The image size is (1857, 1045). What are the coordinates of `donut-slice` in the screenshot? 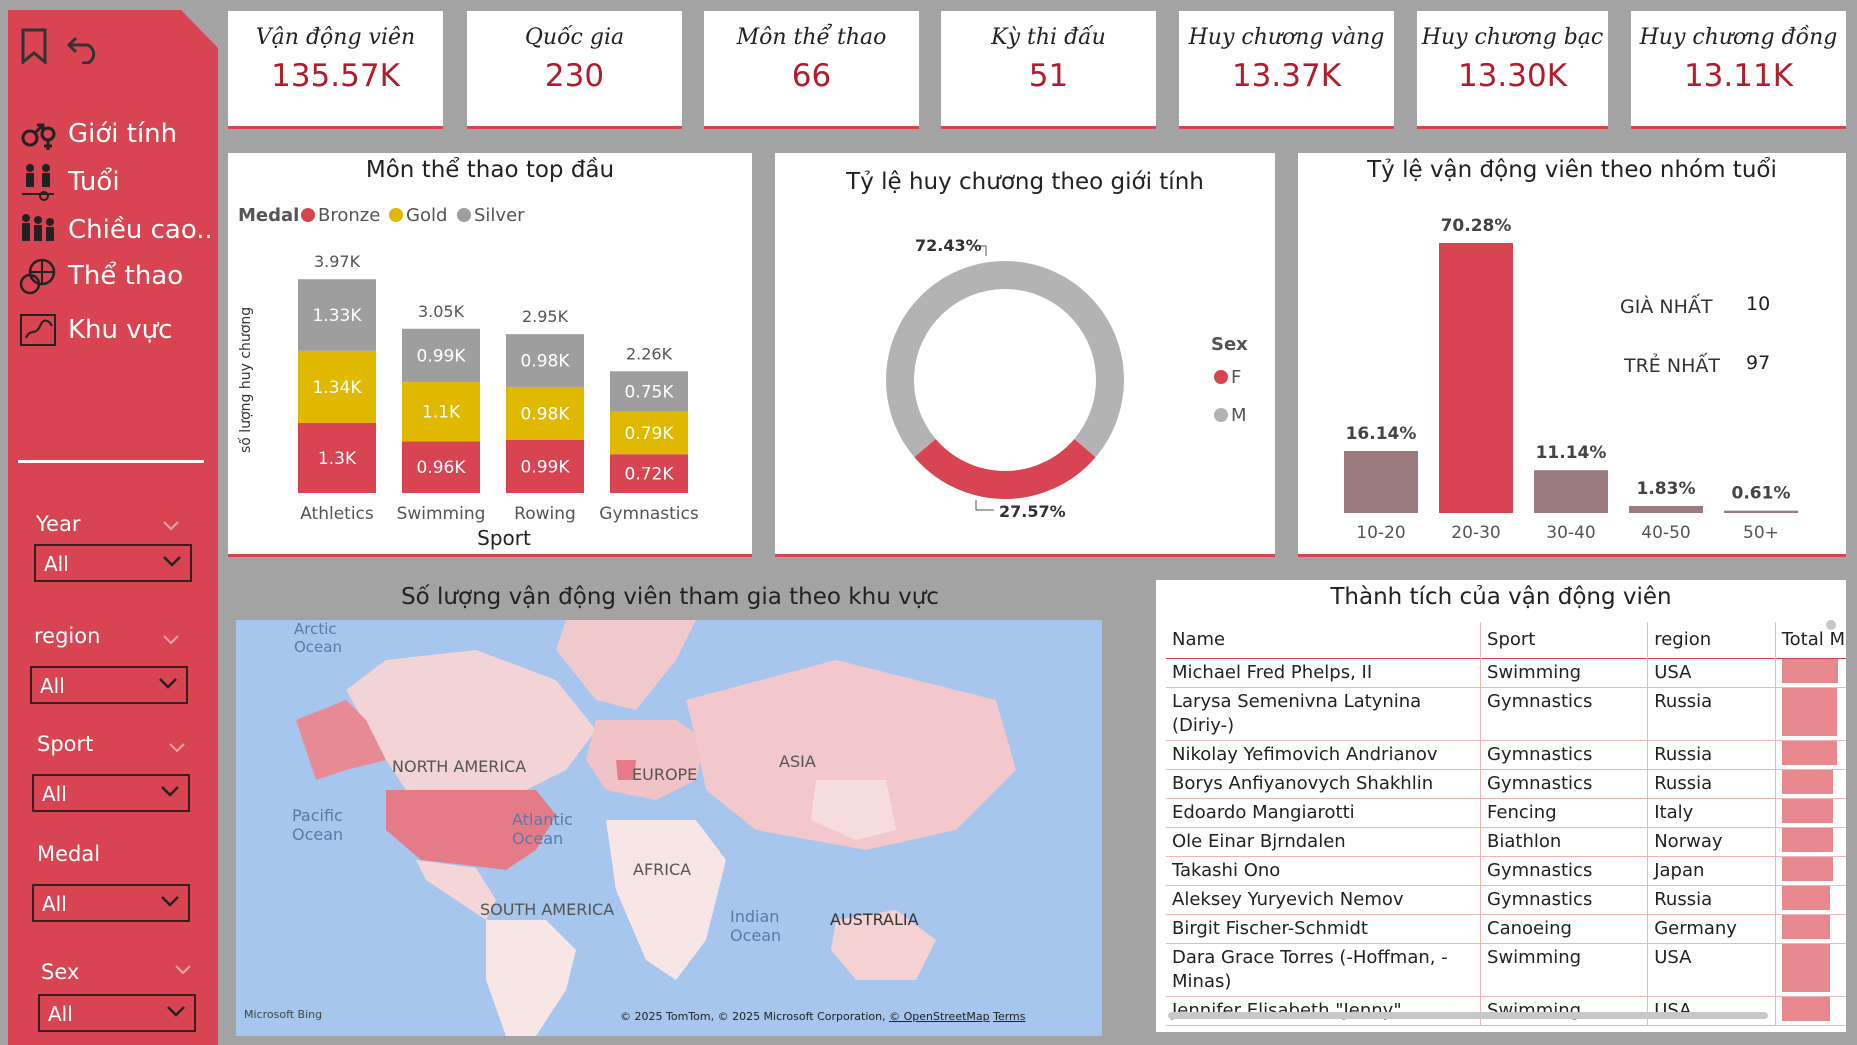 It's located at (1005, 359).